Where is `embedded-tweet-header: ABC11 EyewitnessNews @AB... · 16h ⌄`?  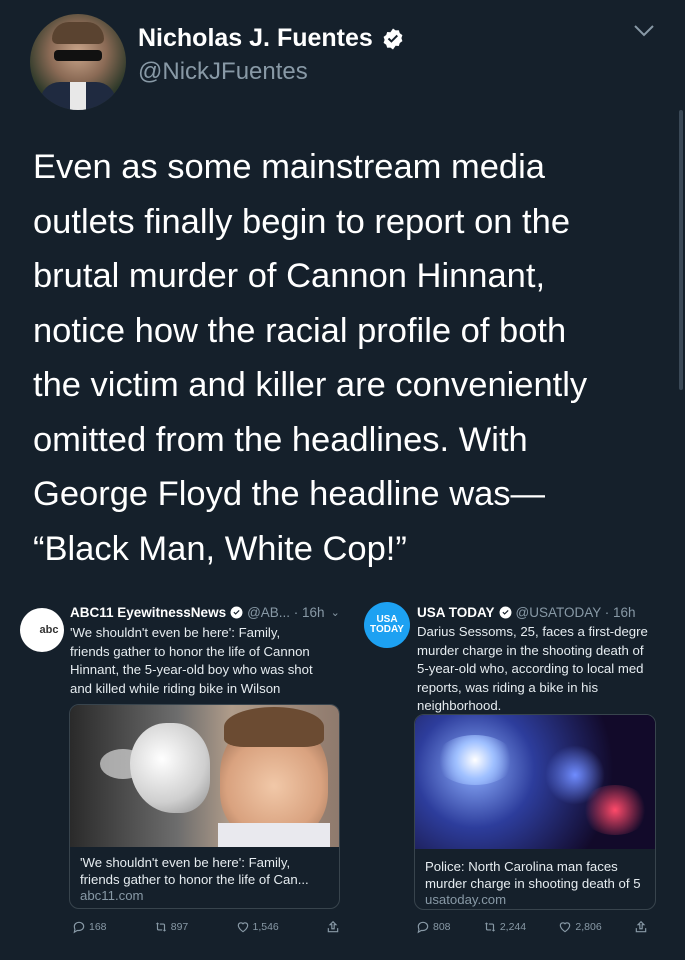 embedded-tweet-header: ABC11 EyewitnessNews @AB... · 16h ⌄ is located at coordinates (205, 612).